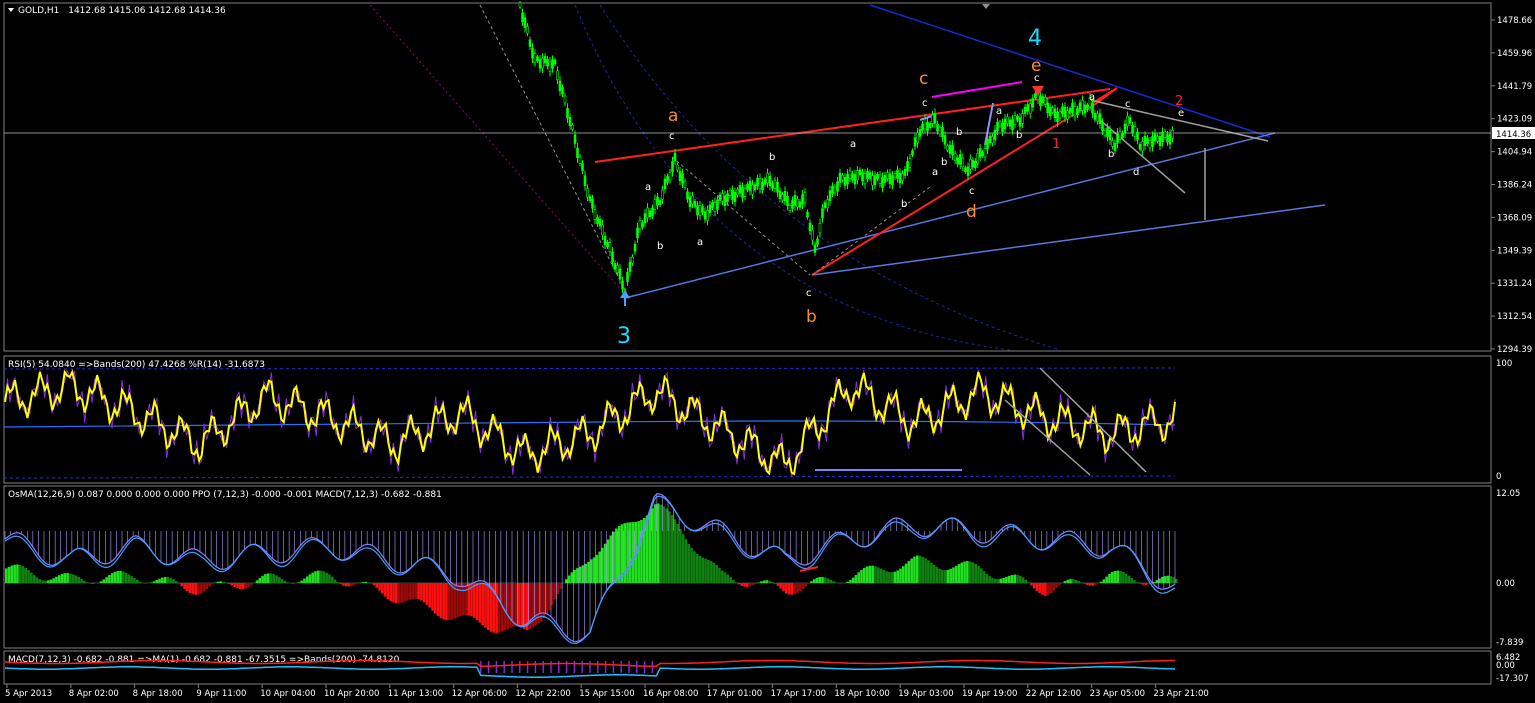 This screenshot has width=1535, height=703. What do you see at coordinates (1181, 113) in the screenshot?
I see `wave-sub-e: e` at bounding box center [1181, 113].